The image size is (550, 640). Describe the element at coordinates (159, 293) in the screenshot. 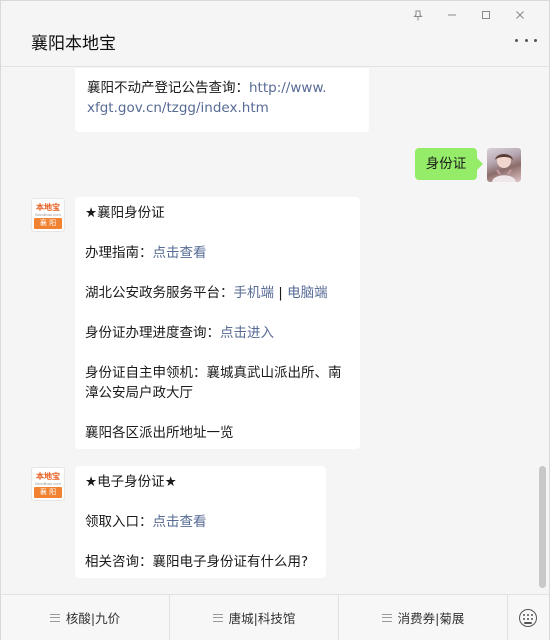

I see `platform-label: 湖北公安政务服务平台：` at that location.